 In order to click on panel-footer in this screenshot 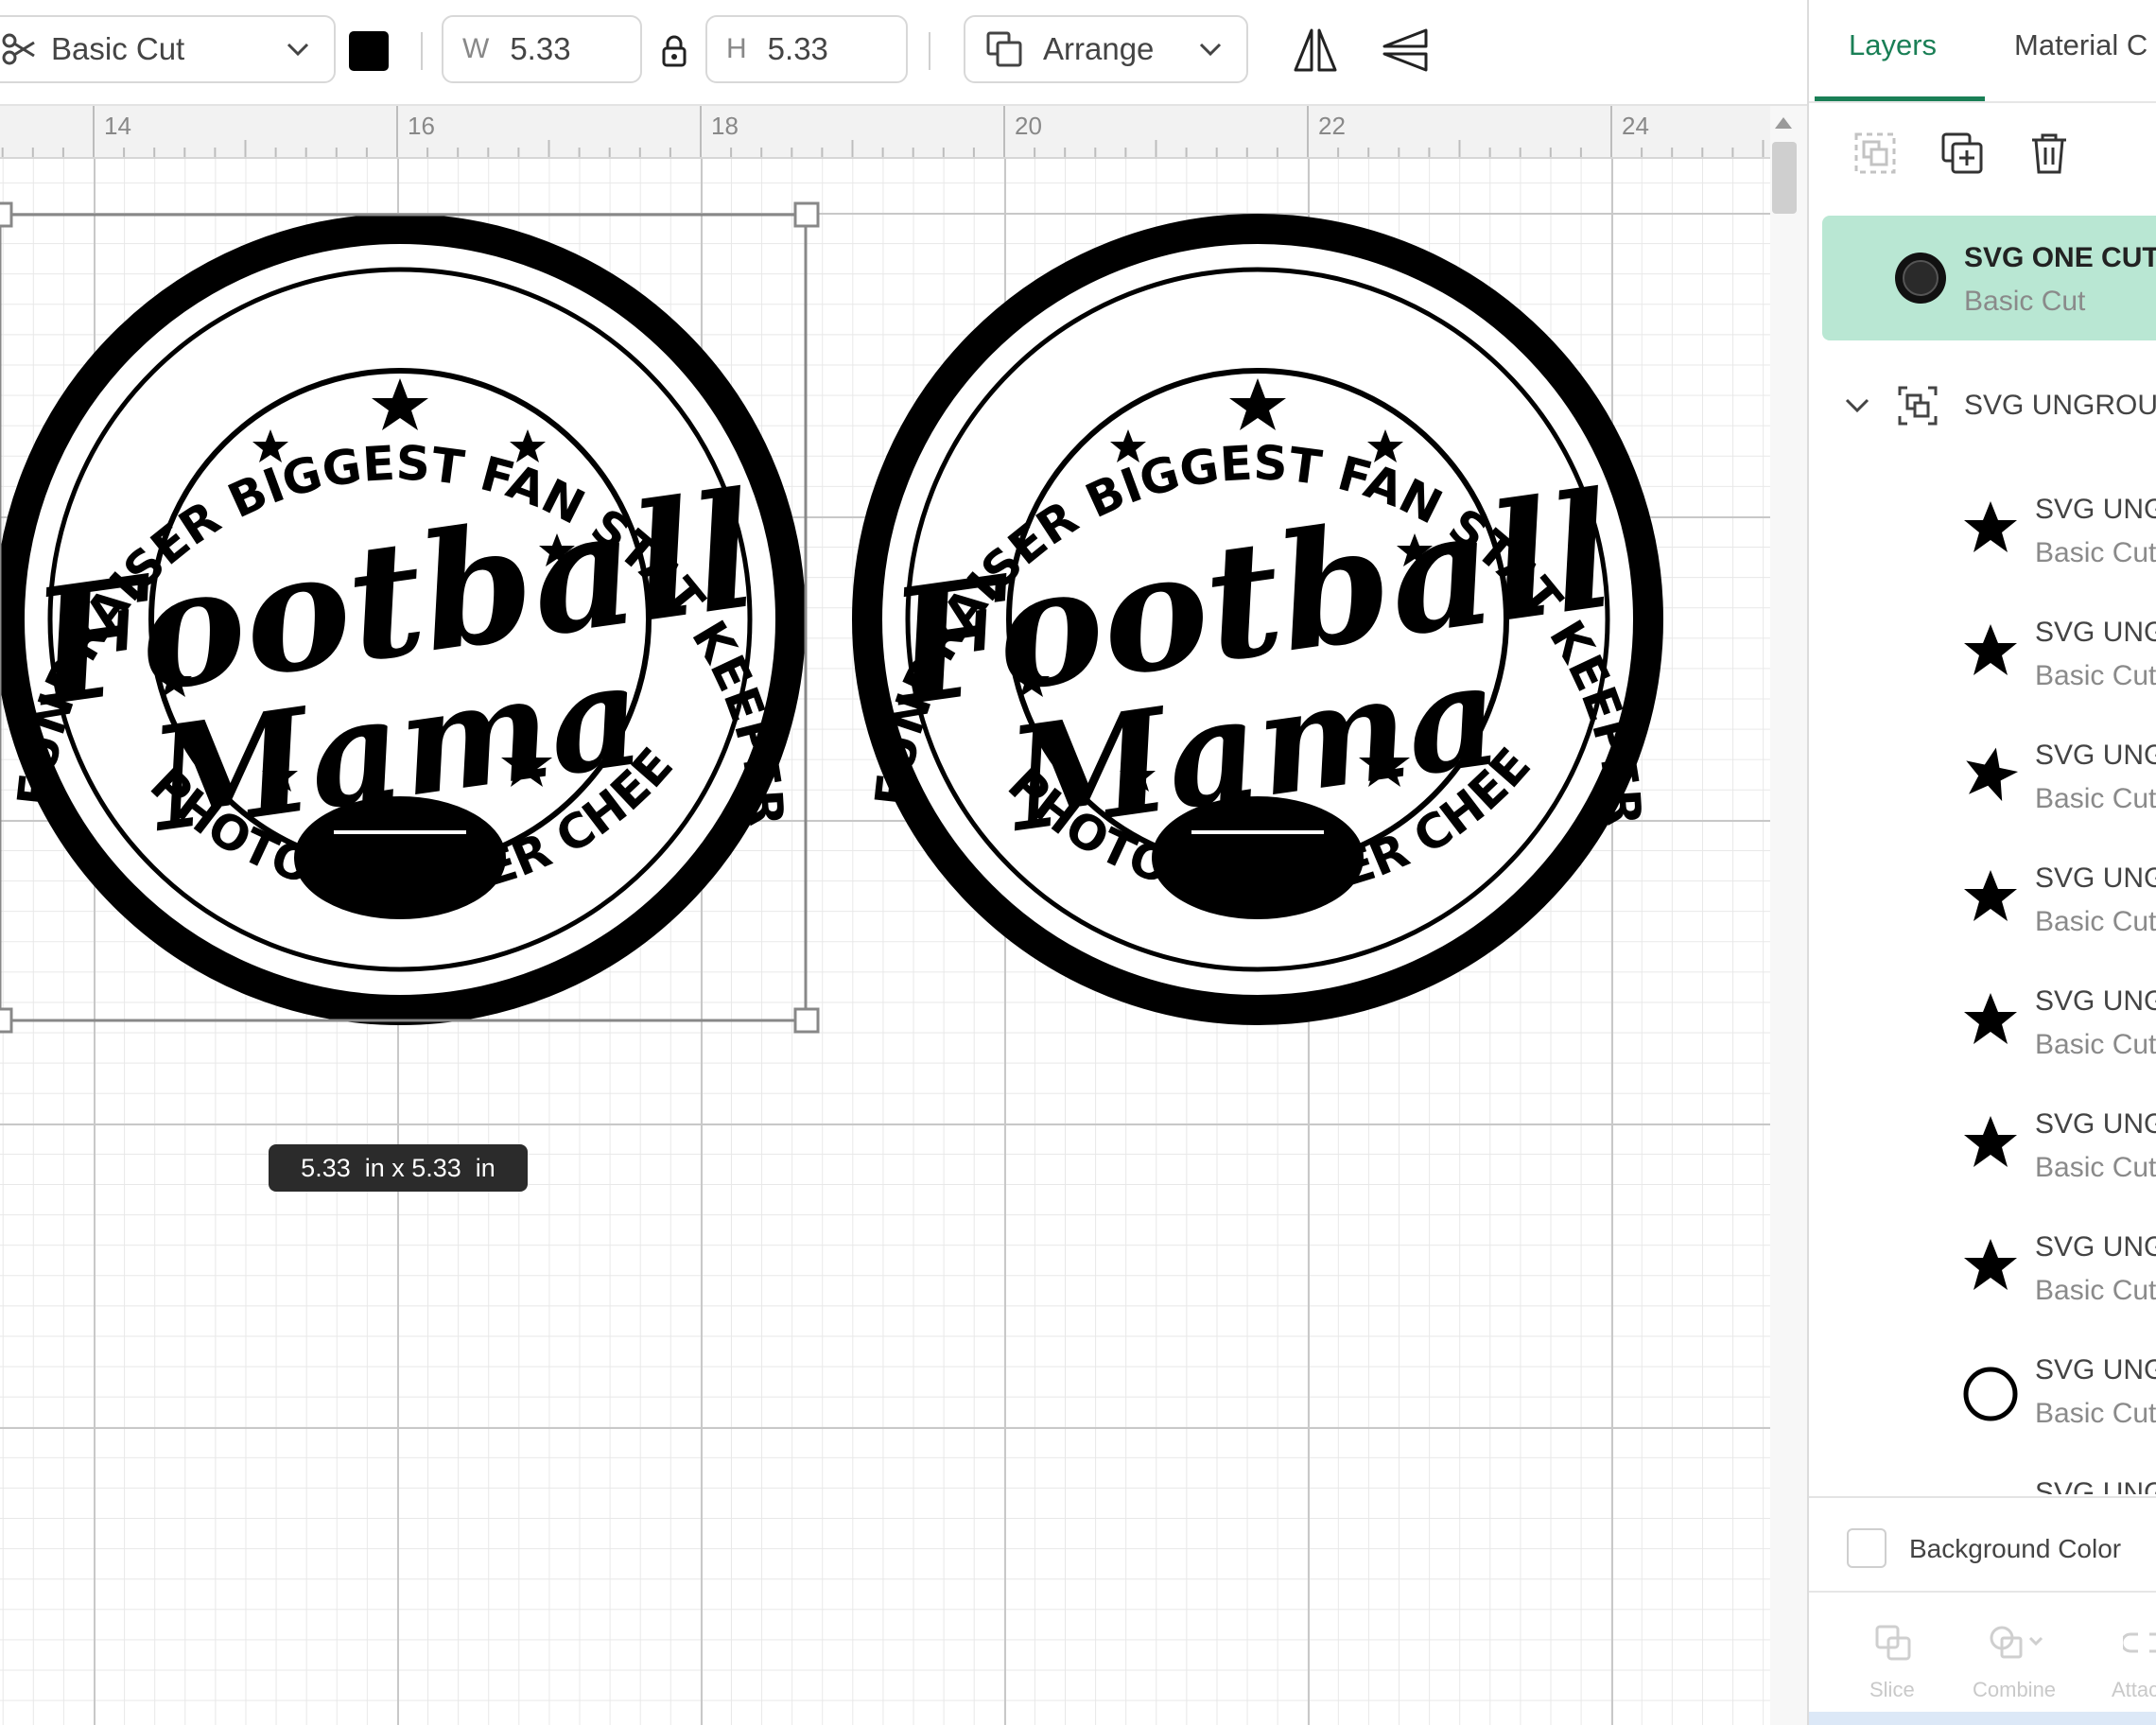, I will do `click(1982, 1718)`.